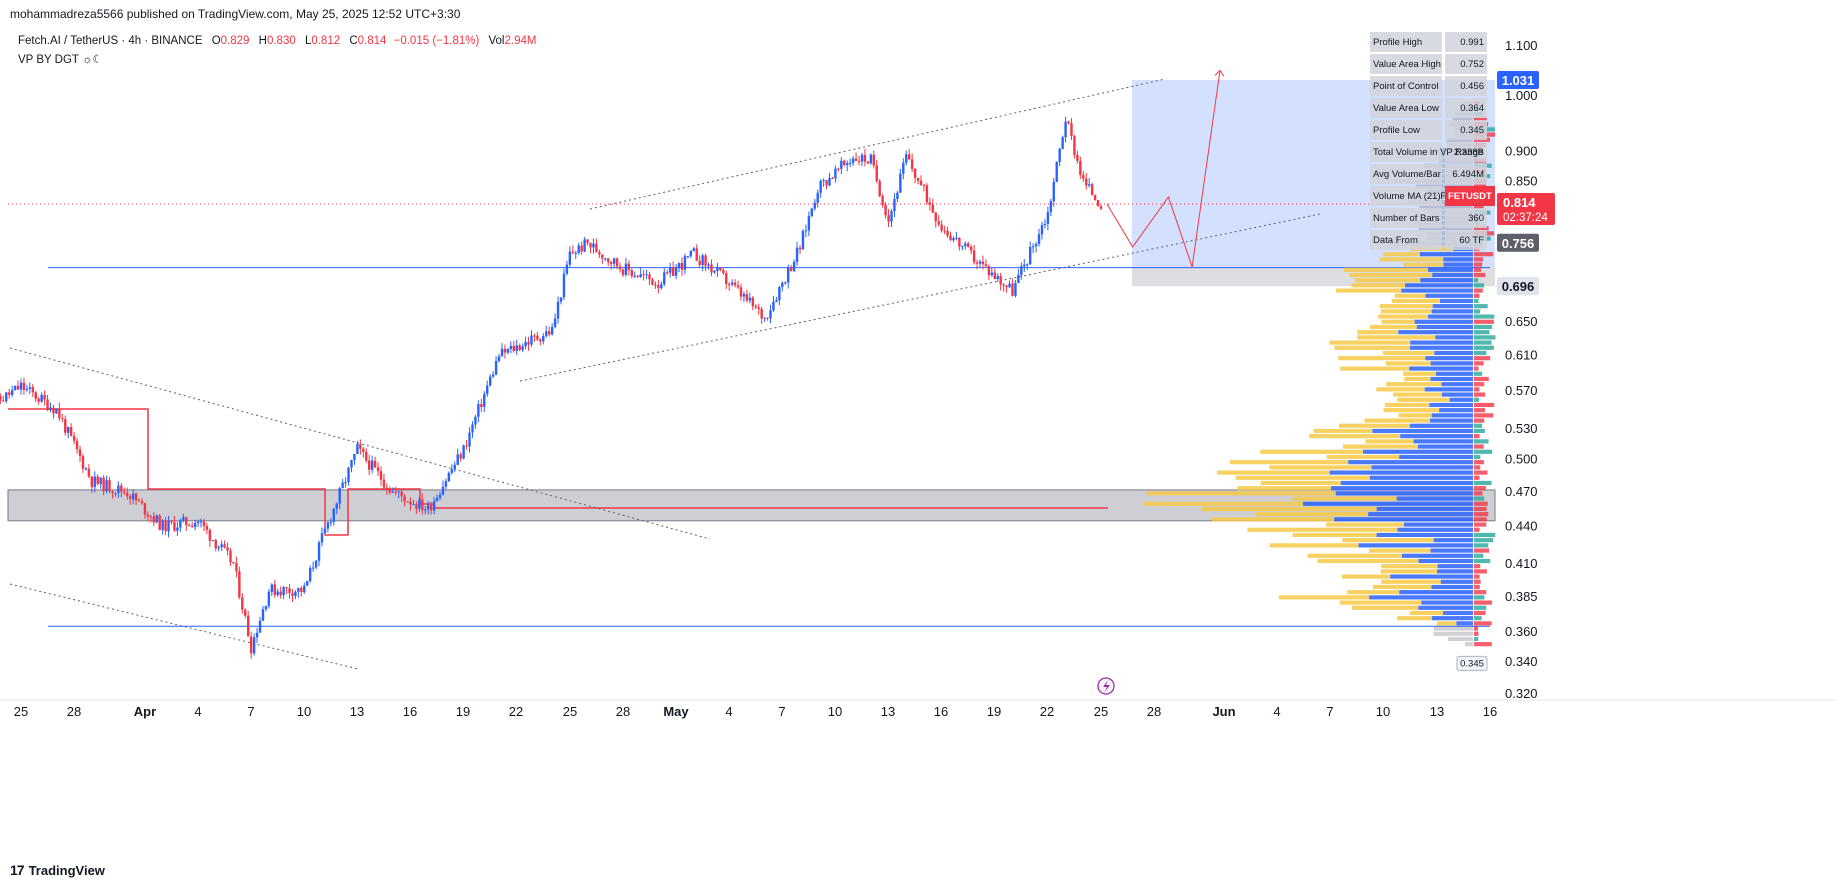 The image size is (1835, 884). Describe the element at coordinates (1521, 180) in the screenshot. I see `price-tick-label: 0.850` at that location.